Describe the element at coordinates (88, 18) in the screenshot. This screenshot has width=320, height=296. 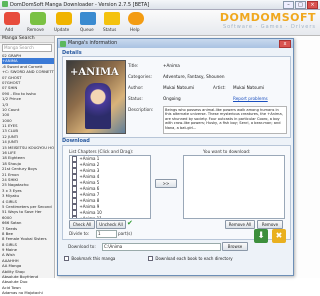
I see `queue-icon` at that location.